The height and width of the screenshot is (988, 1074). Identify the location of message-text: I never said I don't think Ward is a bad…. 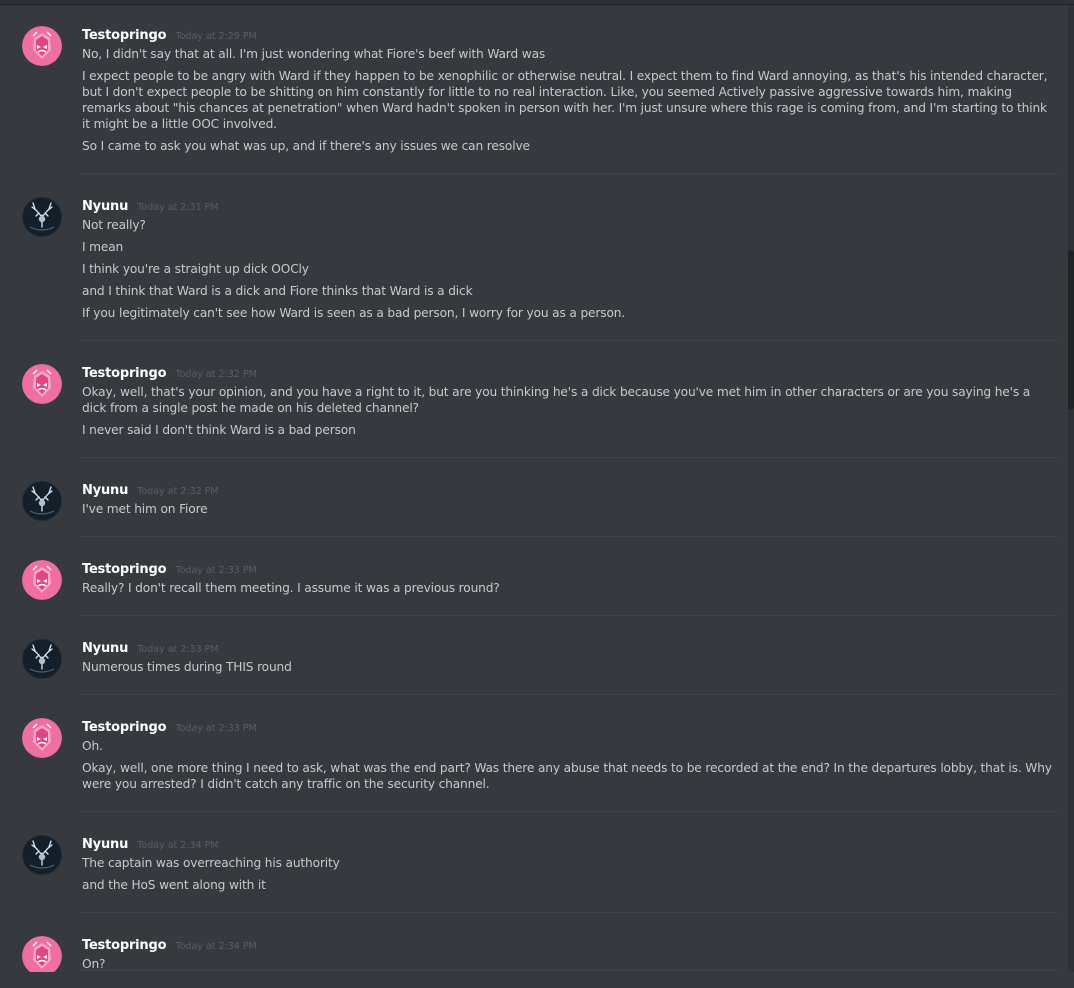
(219, 430).